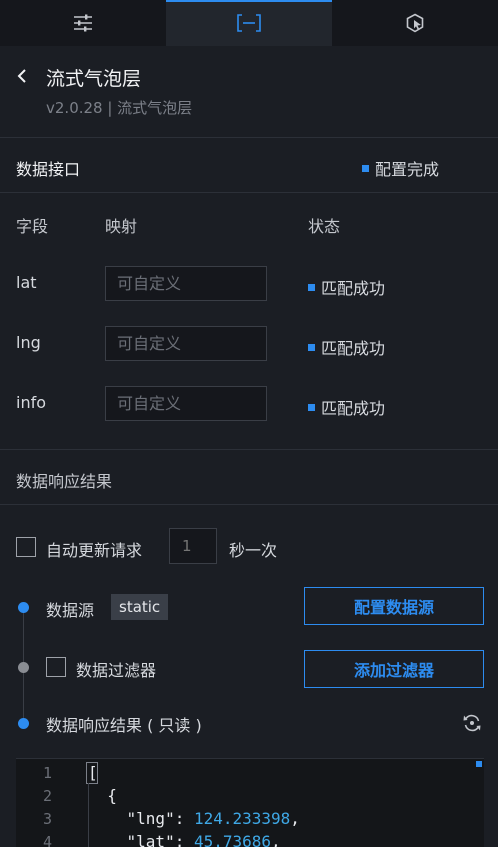  I want to click on code-number: 124.233398, so click(242, 818).